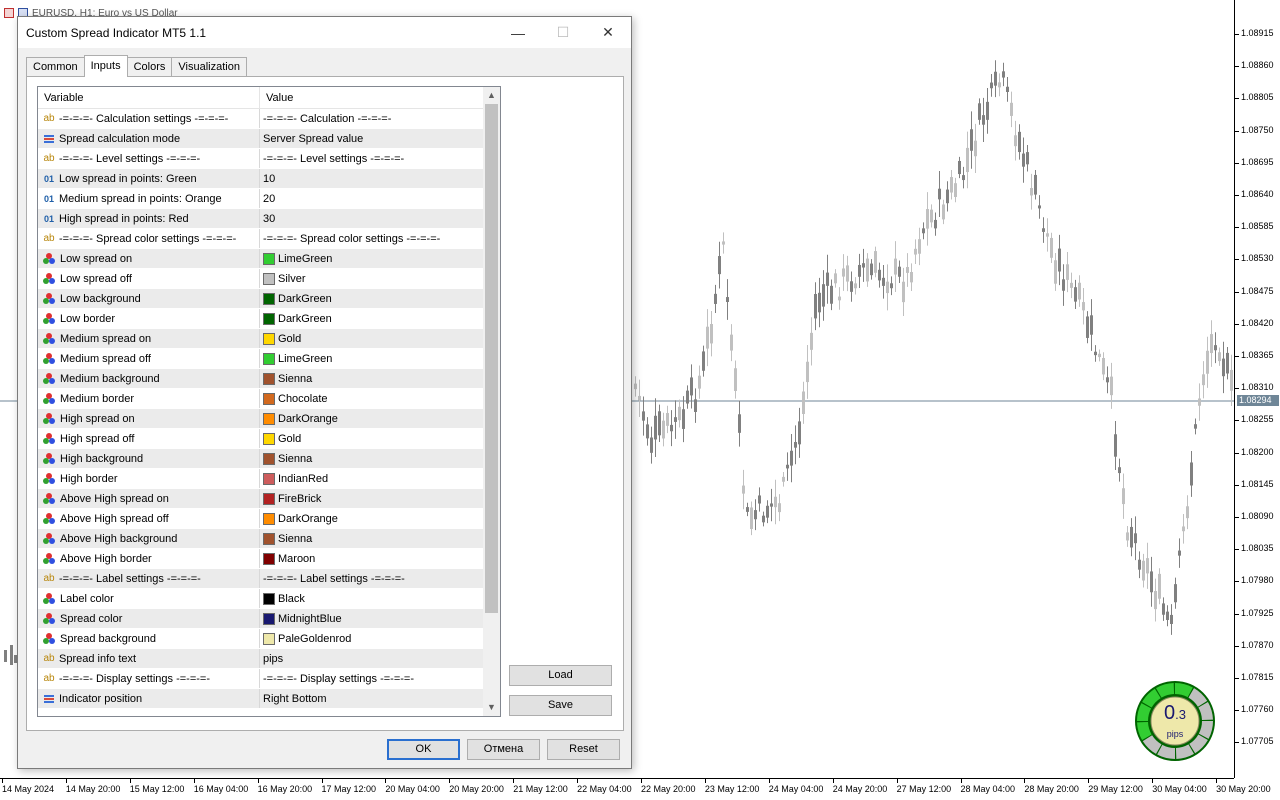 This screenshot has width=1280, height=800. Describe the element at coordinates (372, 178) in the screenshot. I see `value-cell: 10` at that location.